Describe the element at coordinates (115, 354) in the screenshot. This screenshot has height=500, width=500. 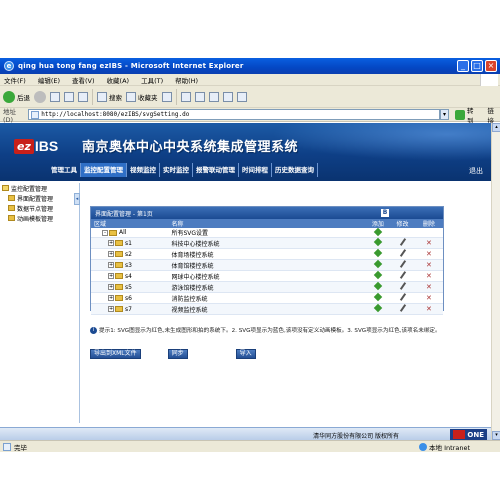
I see `export-xml-button: 导出到XML文件` at that location.